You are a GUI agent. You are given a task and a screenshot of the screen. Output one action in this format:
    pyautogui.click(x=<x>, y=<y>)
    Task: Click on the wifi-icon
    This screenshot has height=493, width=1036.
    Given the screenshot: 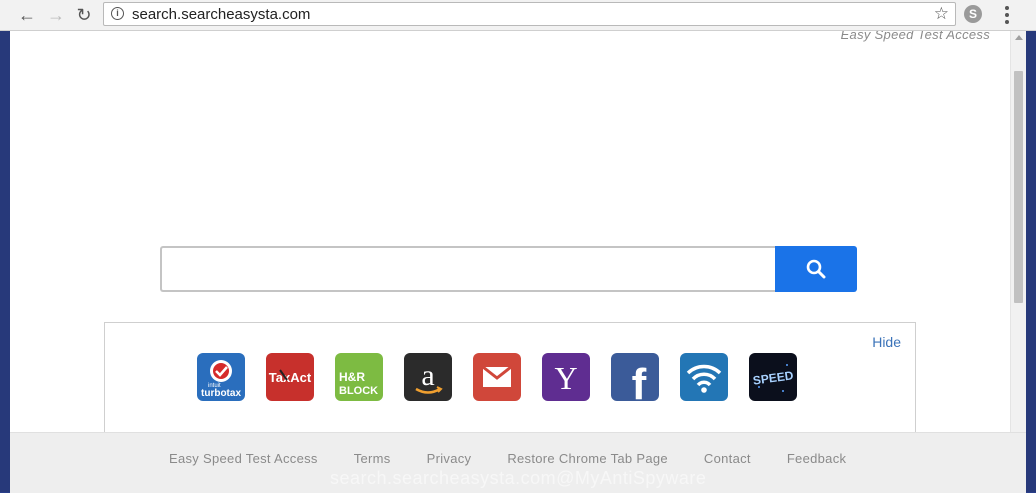 What is the action you would take?
    pyautogui.click(x=704, y=378)
    